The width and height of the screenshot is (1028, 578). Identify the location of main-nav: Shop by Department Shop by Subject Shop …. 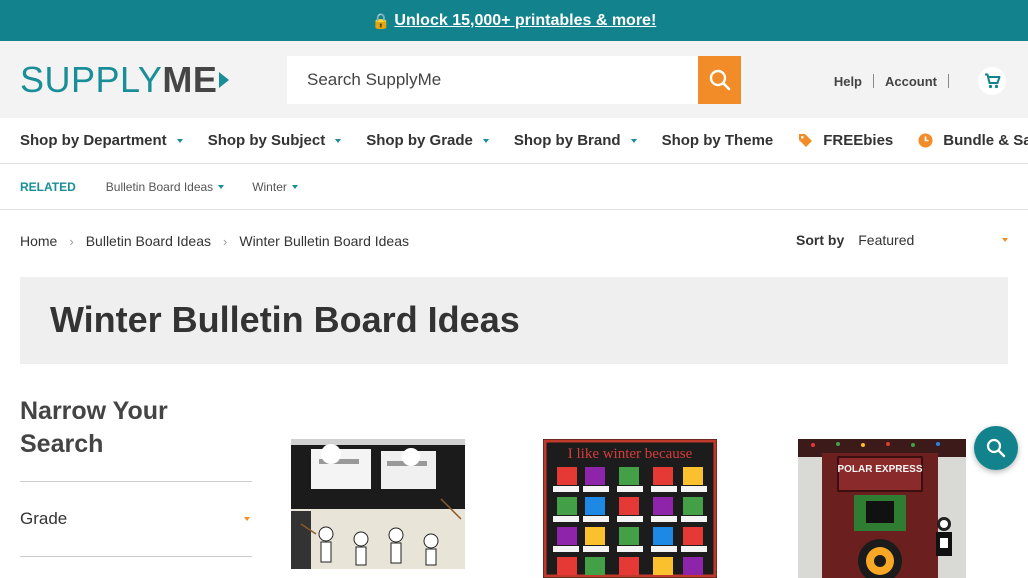
(514, 141).